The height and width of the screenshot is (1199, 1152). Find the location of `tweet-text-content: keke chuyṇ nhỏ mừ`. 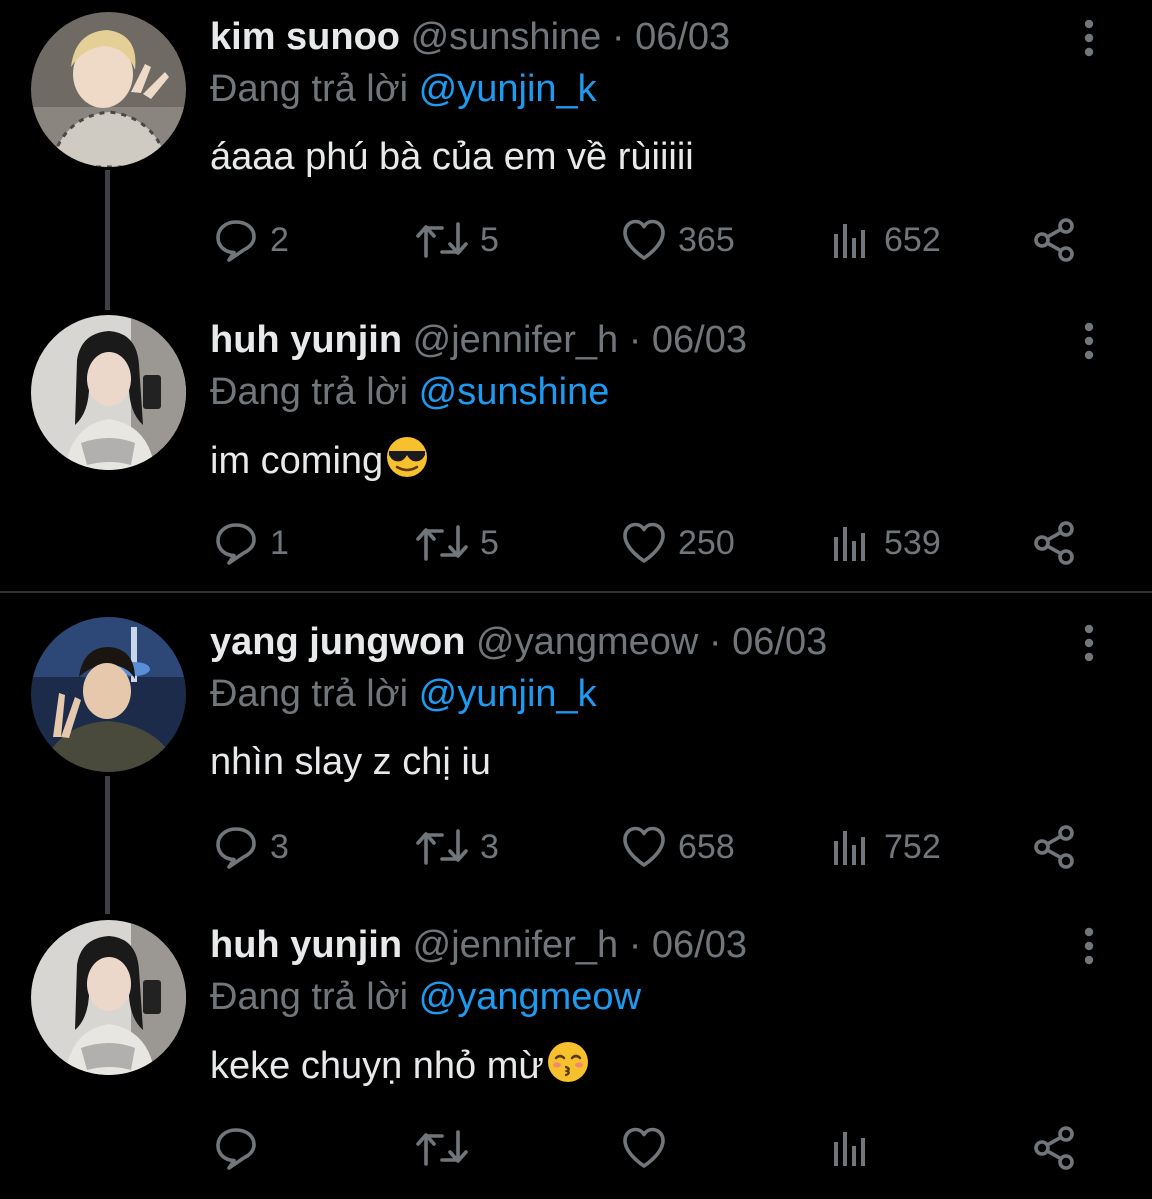

tweet-text-content: keke chuyṇ nhỏ mừ is located at coordinates (377, 1066).